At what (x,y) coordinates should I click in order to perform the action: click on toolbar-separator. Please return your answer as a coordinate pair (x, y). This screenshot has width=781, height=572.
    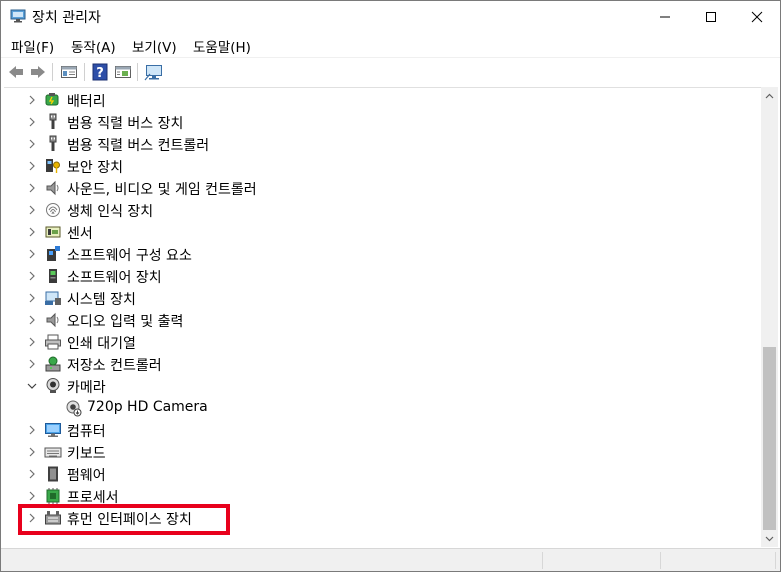
    Looking at the image, I should click on (52, 72).